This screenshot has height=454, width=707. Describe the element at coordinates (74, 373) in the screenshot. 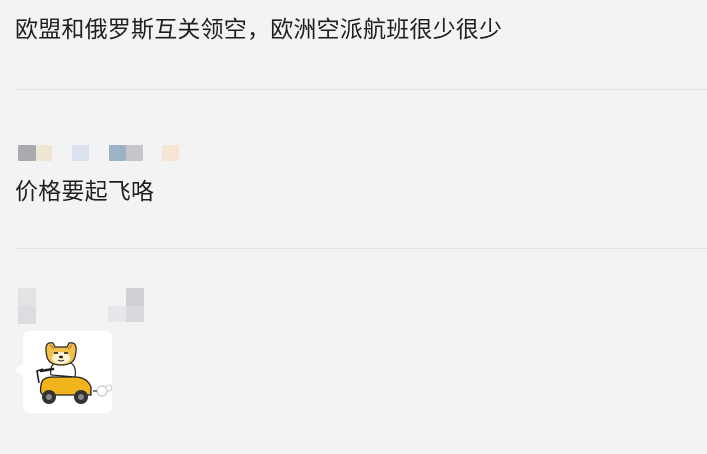

I see `shiba-scooter-icon` at that location.